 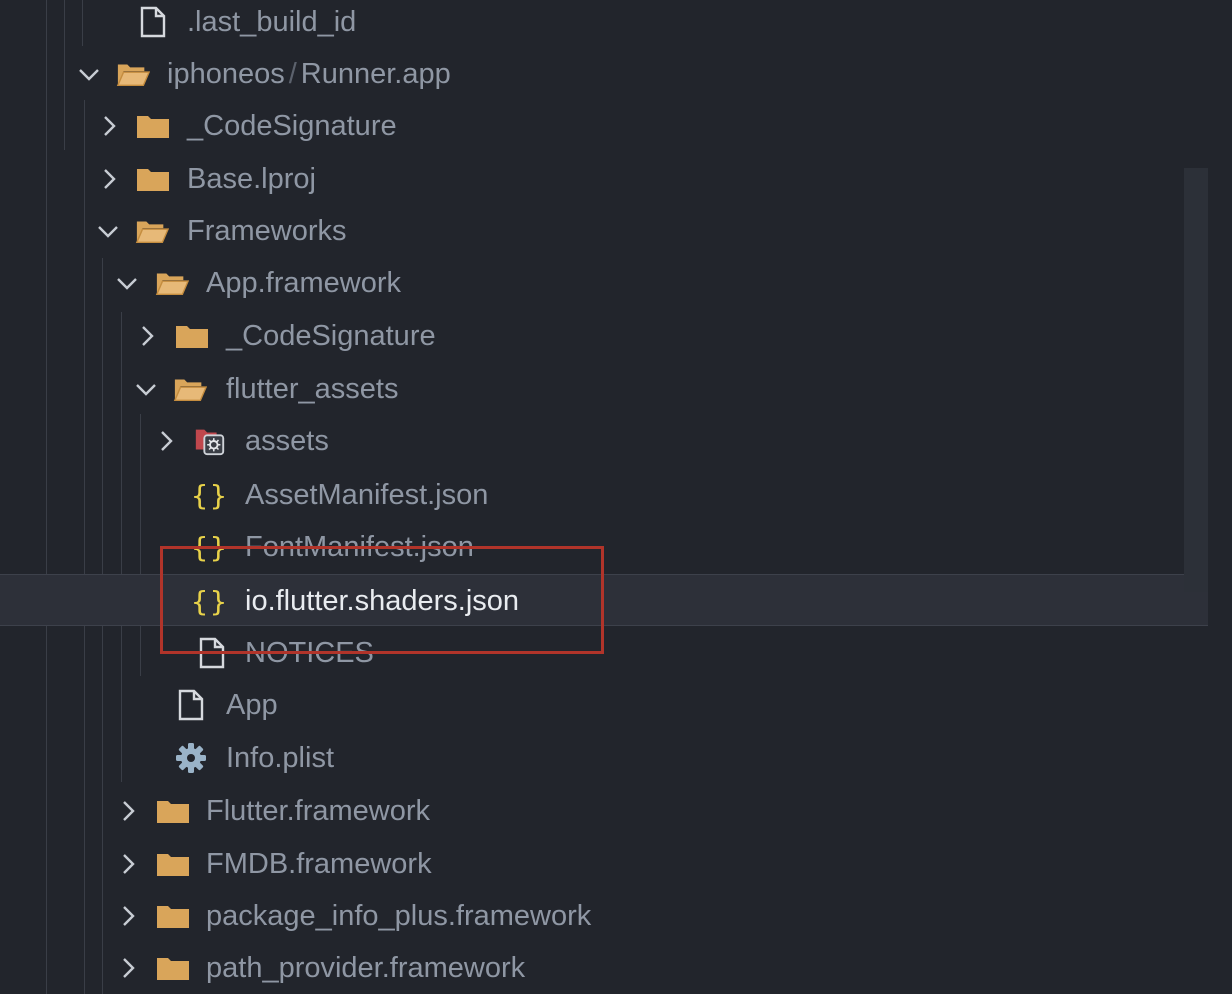 What do you see at coordinates (399, 916) in the screenshot?
I see `tree-item-label: package_info_plus.framework` at bounding box center [399, 916].